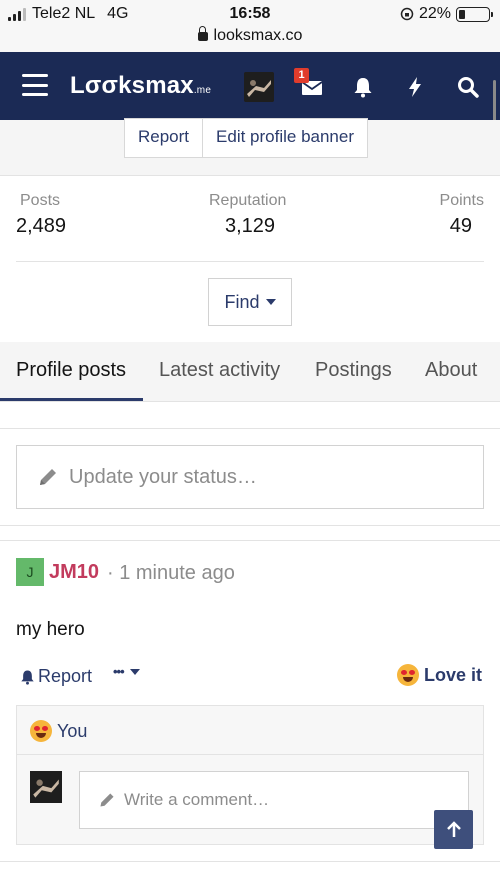  I want to click on post-body: my hero, so click(50, 629).